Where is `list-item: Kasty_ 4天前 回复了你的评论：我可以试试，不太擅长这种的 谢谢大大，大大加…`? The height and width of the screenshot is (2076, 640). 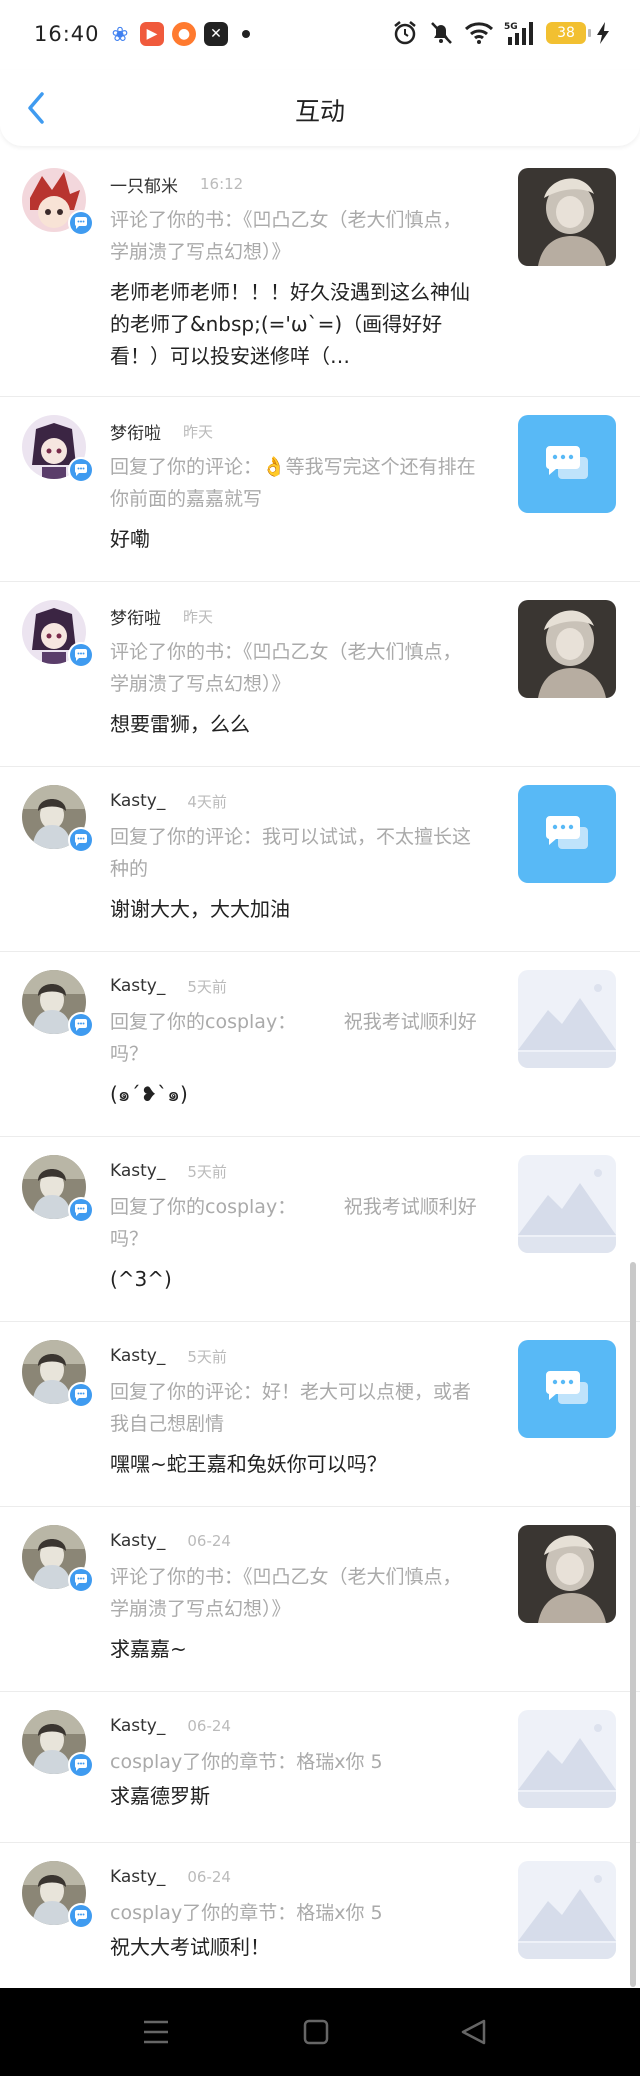 list-item: Kasty_ 4天前 回复了你的评论：我可以试试，不太擅长这种的 谢谢大大，大大加… is located at coordinates (320, 859).